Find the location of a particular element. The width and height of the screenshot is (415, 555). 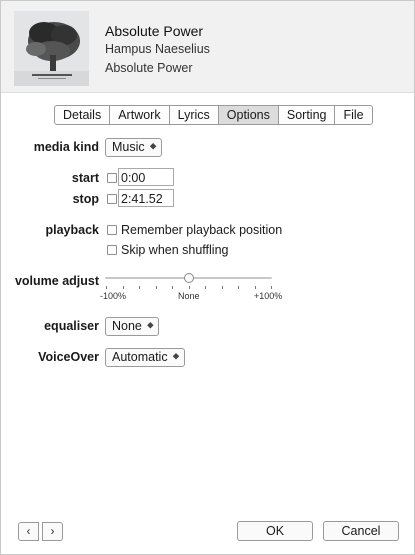

ok-button: OK is located at coordinates (275, 531).